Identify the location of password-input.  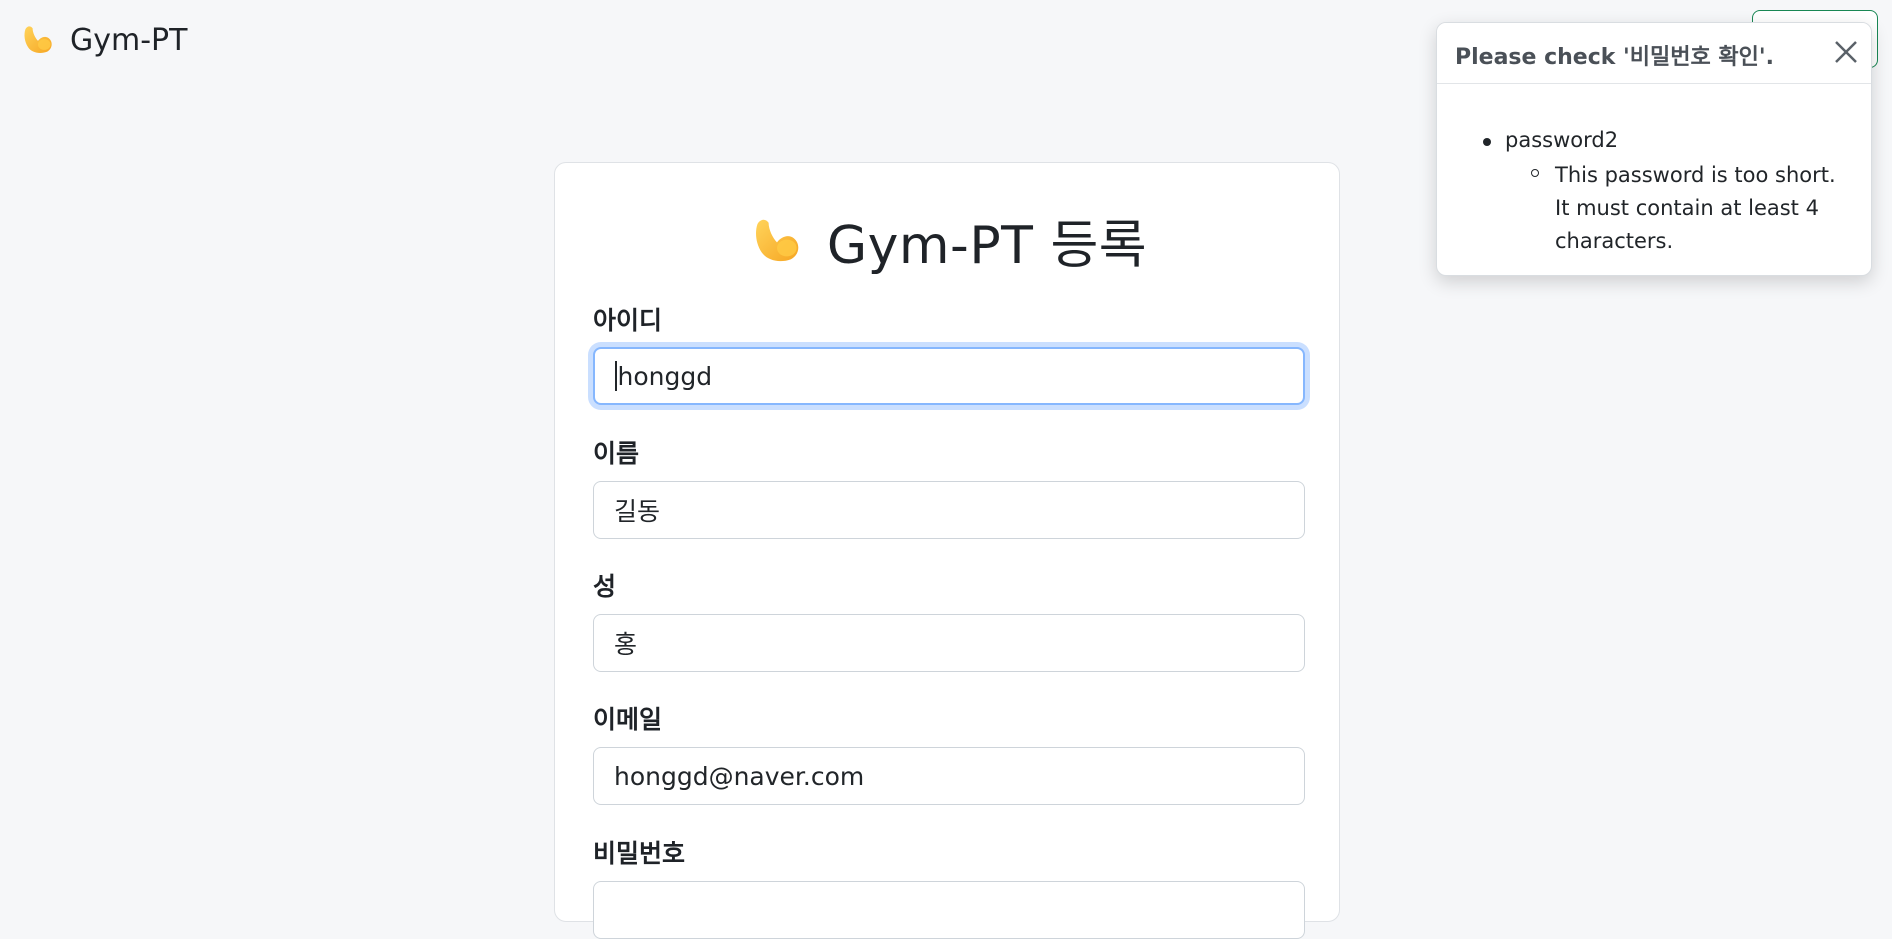
(949, 910).